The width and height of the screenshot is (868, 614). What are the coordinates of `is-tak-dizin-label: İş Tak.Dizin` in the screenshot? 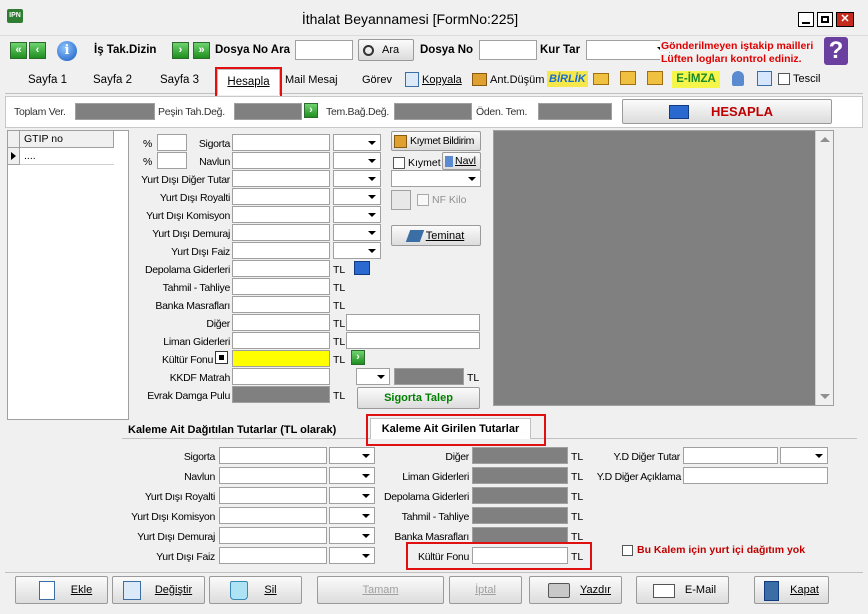 It's located at (125, 50).